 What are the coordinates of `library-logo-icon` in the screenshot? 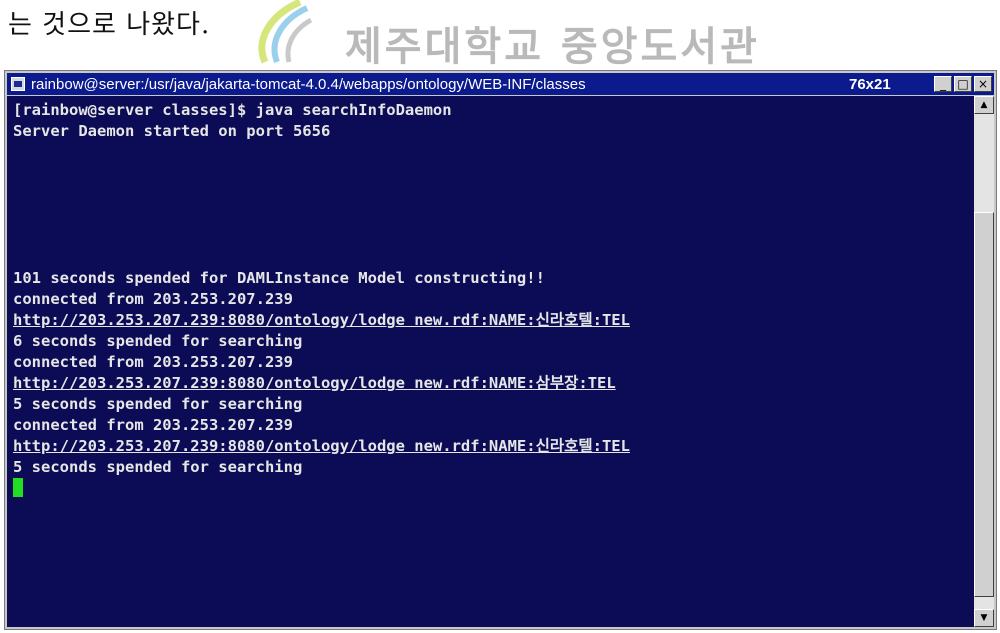 It's located at (285, 32).